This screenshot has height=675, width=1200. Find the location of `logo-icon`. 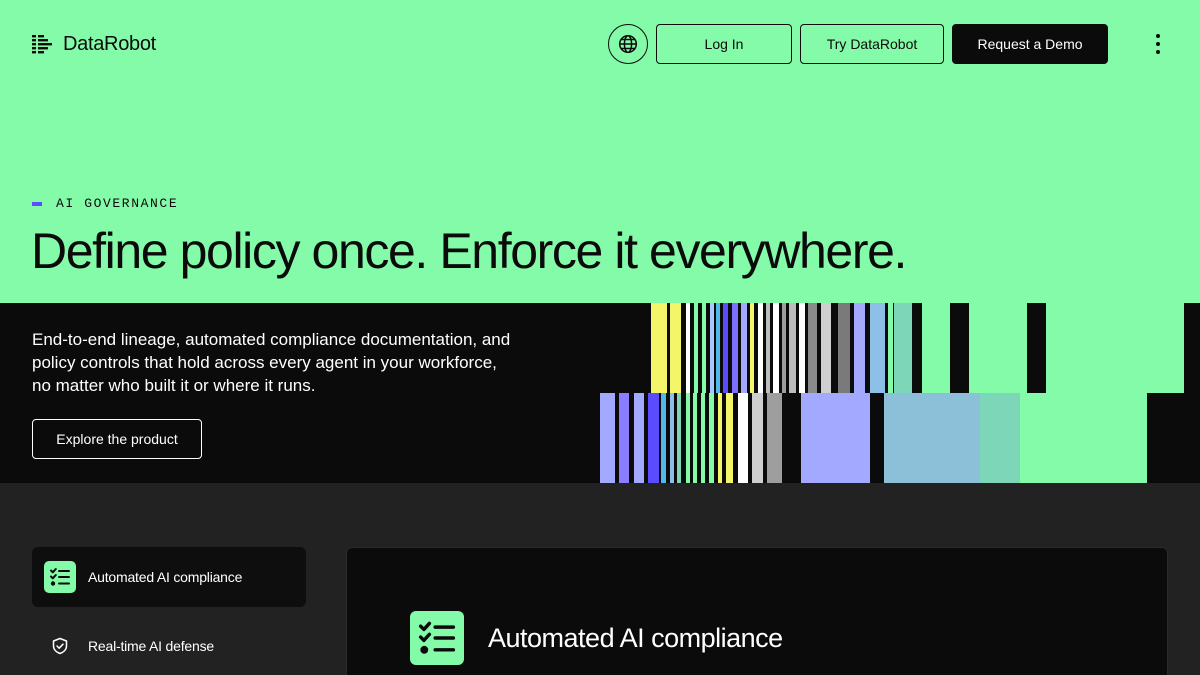

logo-icon is located at coordinates (42, 43).